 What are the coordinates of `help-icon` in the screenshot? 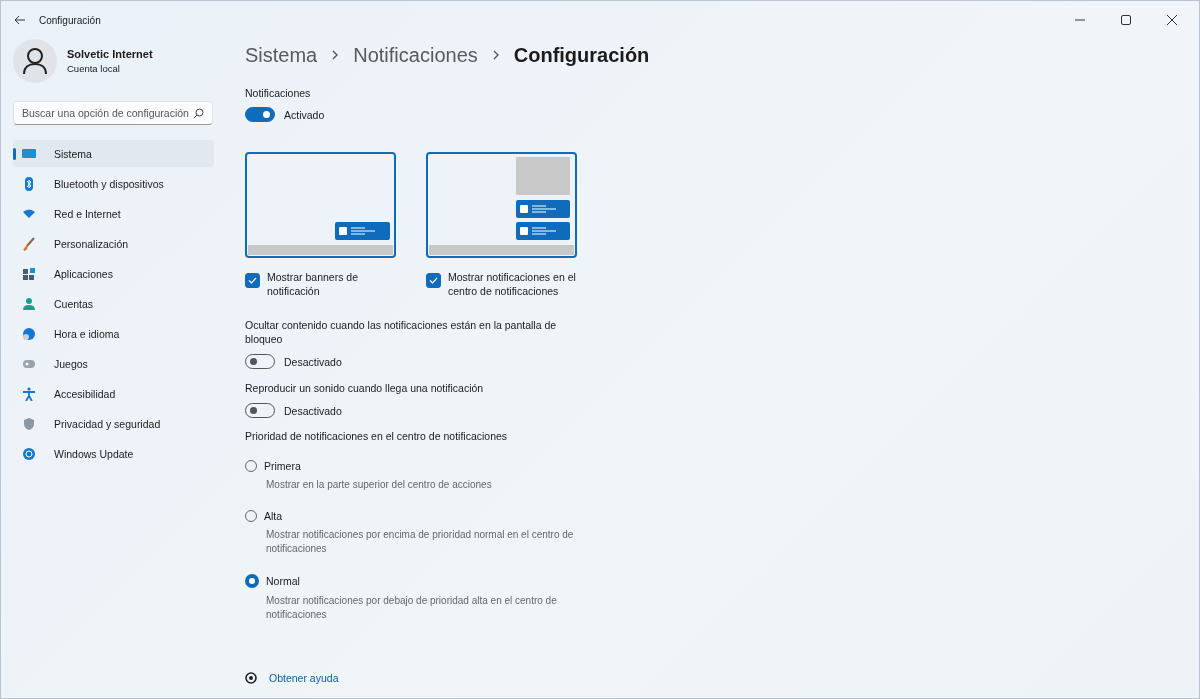 It's located at (251, 678).